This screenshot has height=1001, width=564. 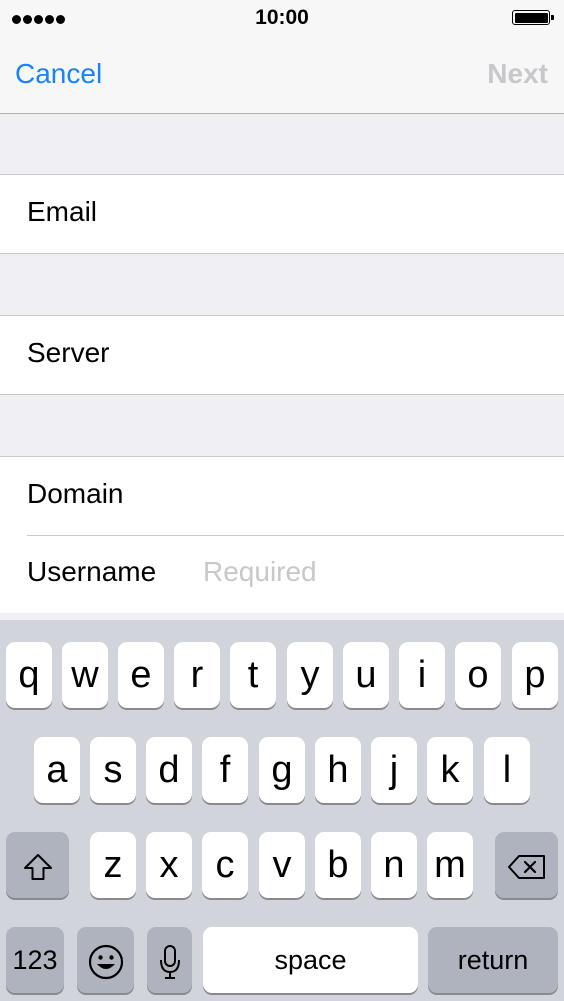 I want to click on server-section: Server, so click(x=282, y=355).